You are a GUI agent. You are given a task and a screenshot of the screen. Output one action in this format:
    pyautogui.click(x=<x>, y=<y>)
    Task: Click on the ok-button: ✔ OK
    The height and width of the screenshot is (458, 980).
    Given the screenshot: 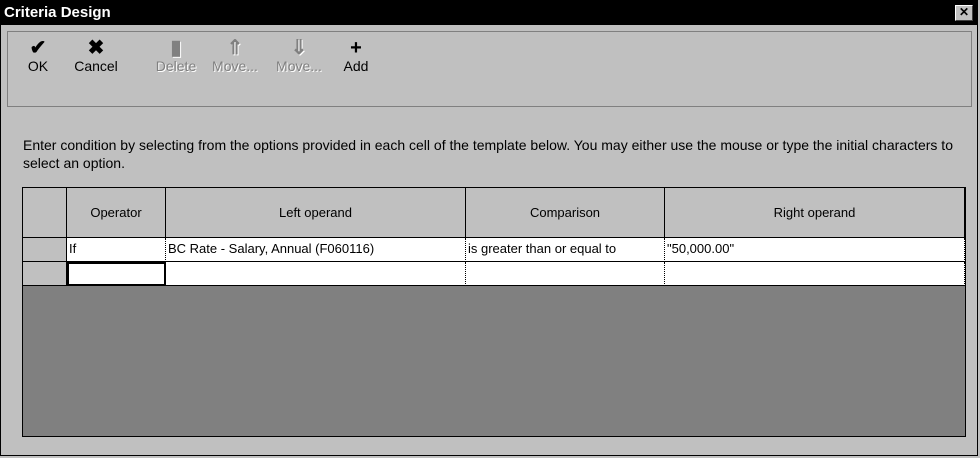 What is the action you would take?
    pyautogui.click(x=38, y=55)
    